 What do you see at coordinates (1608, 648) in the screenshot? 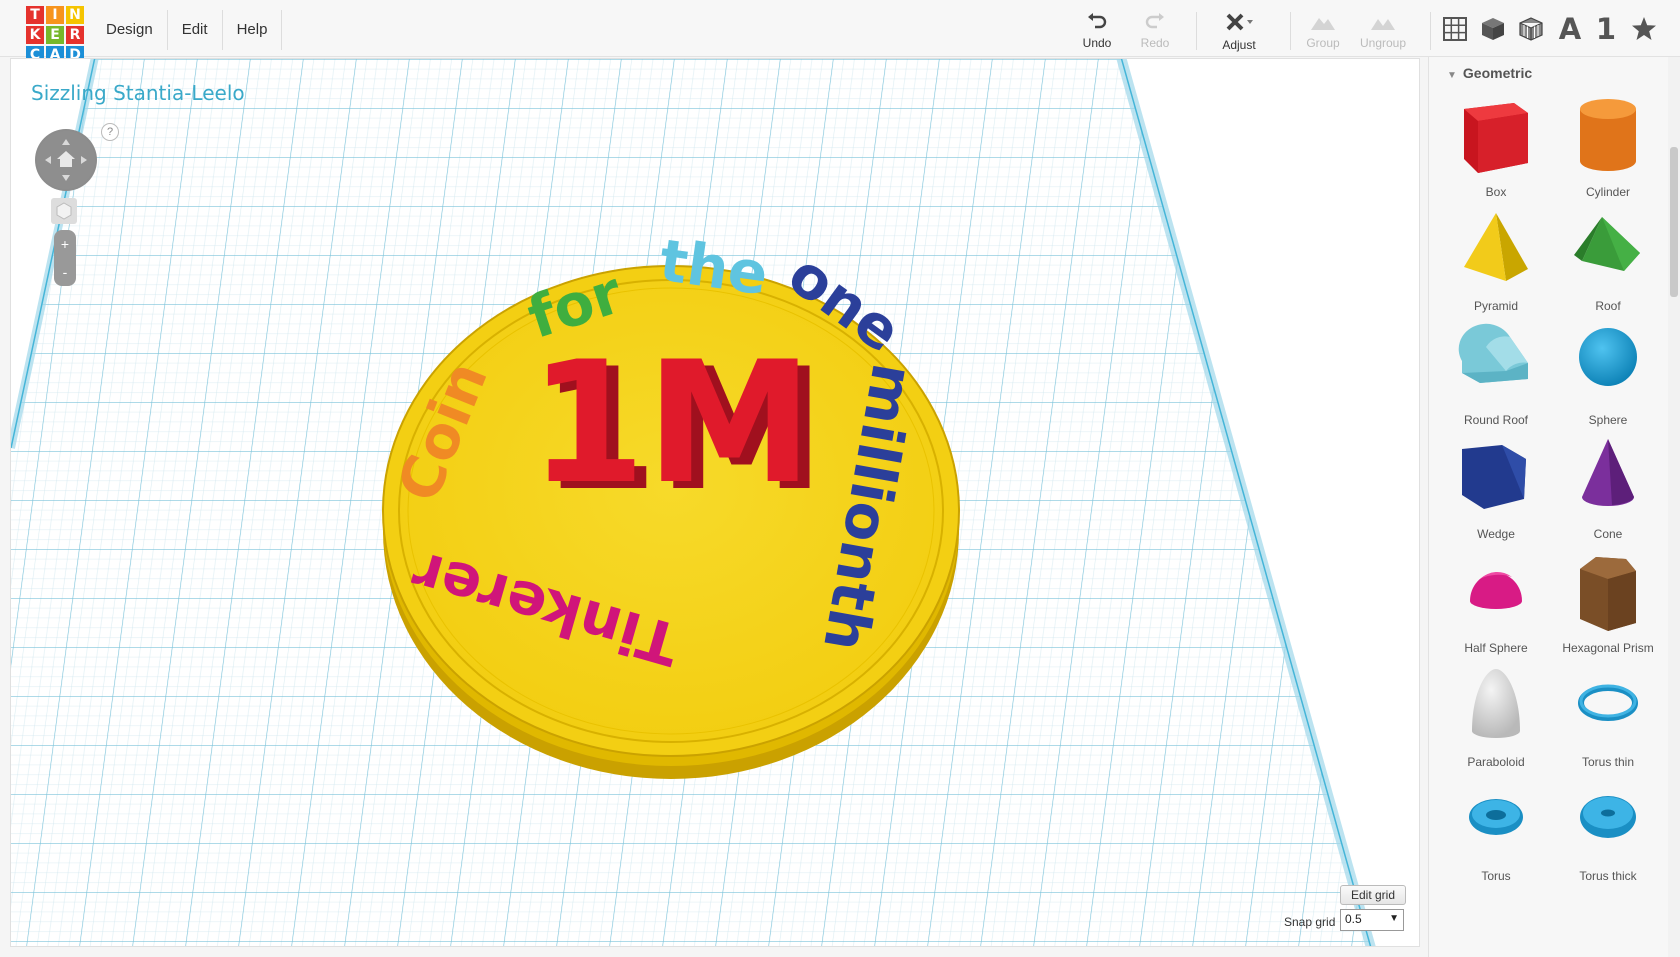
I see `shape-label: Hexagonal Prism` at bounding box center [1608, 648].